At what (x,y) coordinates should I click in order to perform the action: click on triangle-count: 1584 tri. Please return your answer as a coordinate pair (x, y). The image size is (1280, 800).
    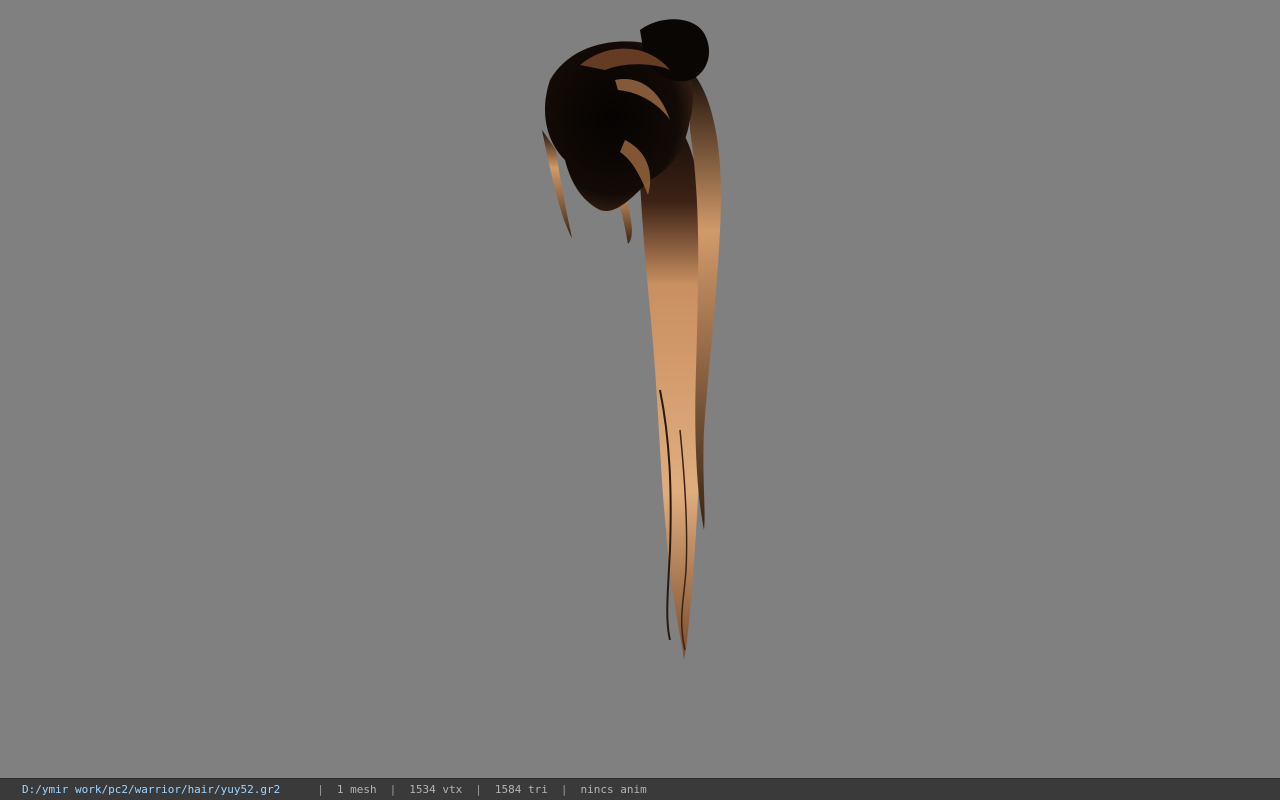
    Looking at the image, I should click on (521, 789).